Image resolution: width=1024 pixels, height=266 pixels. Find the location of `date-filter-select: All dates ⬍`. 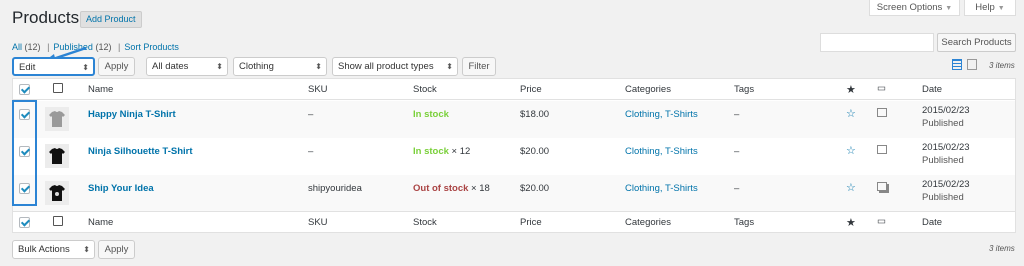

date-filter-select: All dates ⬍ is located at coordinates (187, 66).